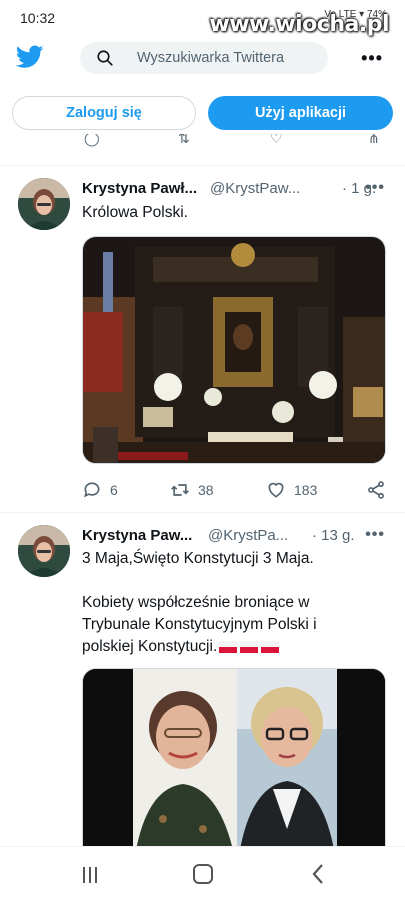 The image size is (405, 900). I want to click on tweet-text-line-with-flags: polskiej Konstytucji., so click(232, 647).